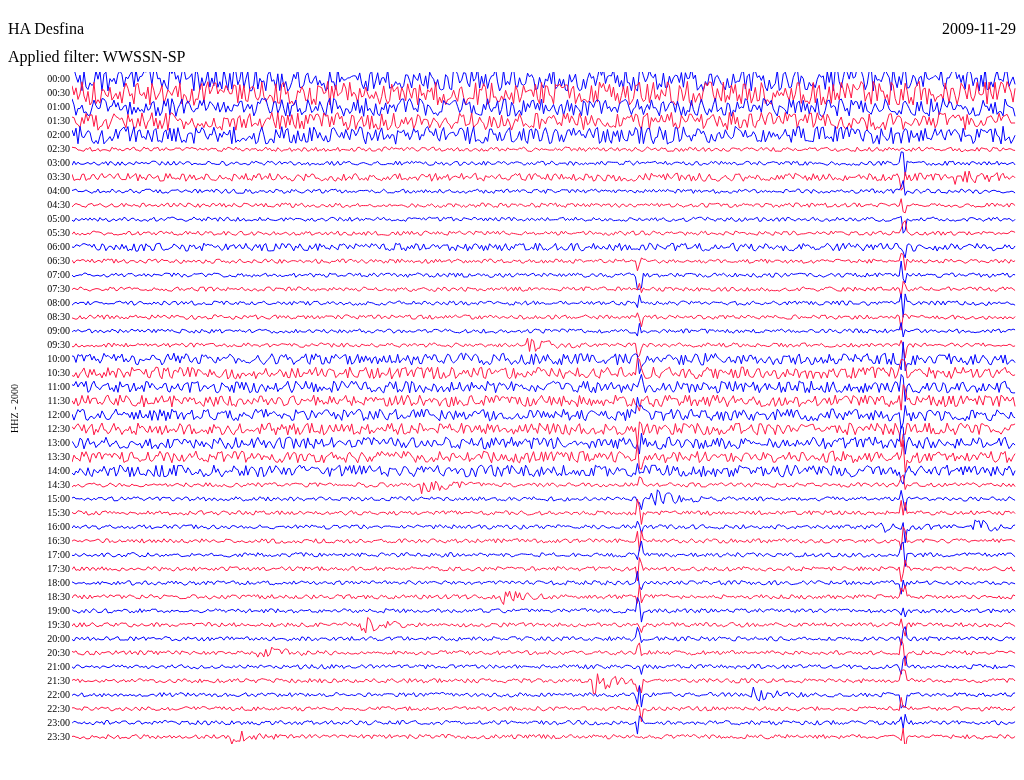 Image resolution: width=1024 pixels, height=780 pixels. Describe the element at coordinates (58, 611) in the screenshot. I see `time-label: 19:00` at that location.